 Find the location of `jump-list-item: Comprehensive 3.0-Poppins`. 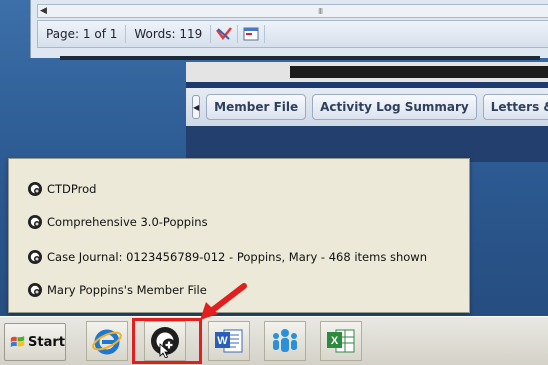

jump-list-item: Comprehensive 3.0-Poppins is located at coordinates (117, 222).